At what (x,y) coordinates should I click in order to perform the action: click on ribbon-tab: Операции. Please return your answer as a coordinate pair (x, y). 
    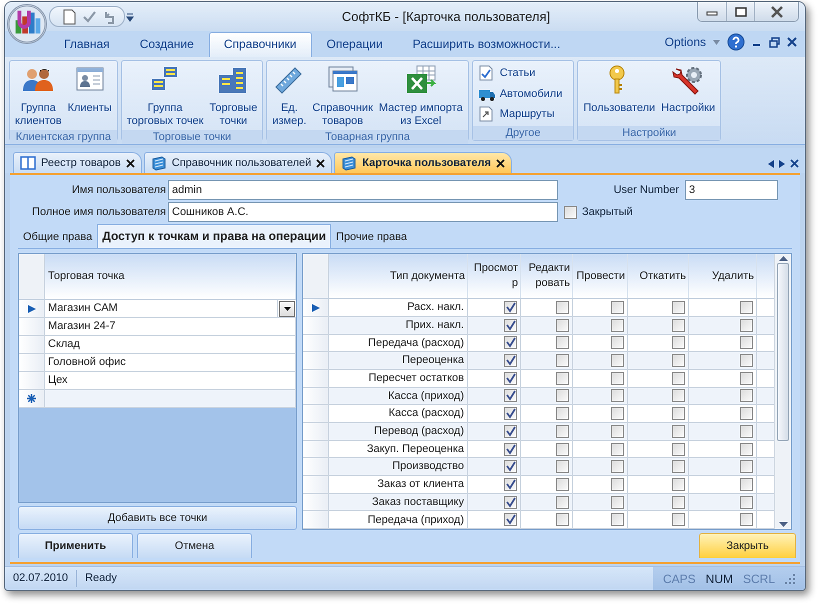
    Looking at the image, I should click on (355, 44).